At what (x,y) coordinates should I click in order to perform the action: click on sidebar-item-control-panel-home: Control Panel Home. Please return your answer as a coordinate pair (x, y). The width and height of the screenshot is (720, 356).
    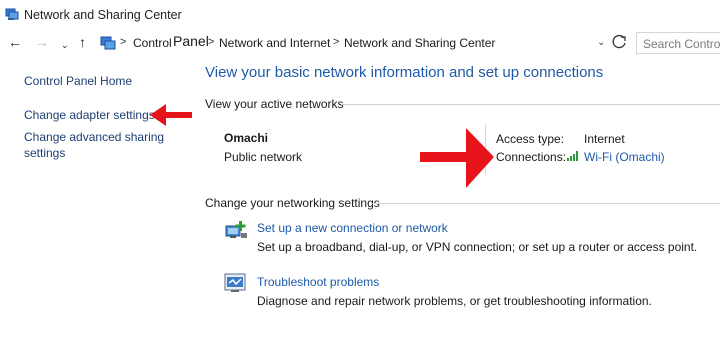
    Looking at the image, I should click on (78, 81).